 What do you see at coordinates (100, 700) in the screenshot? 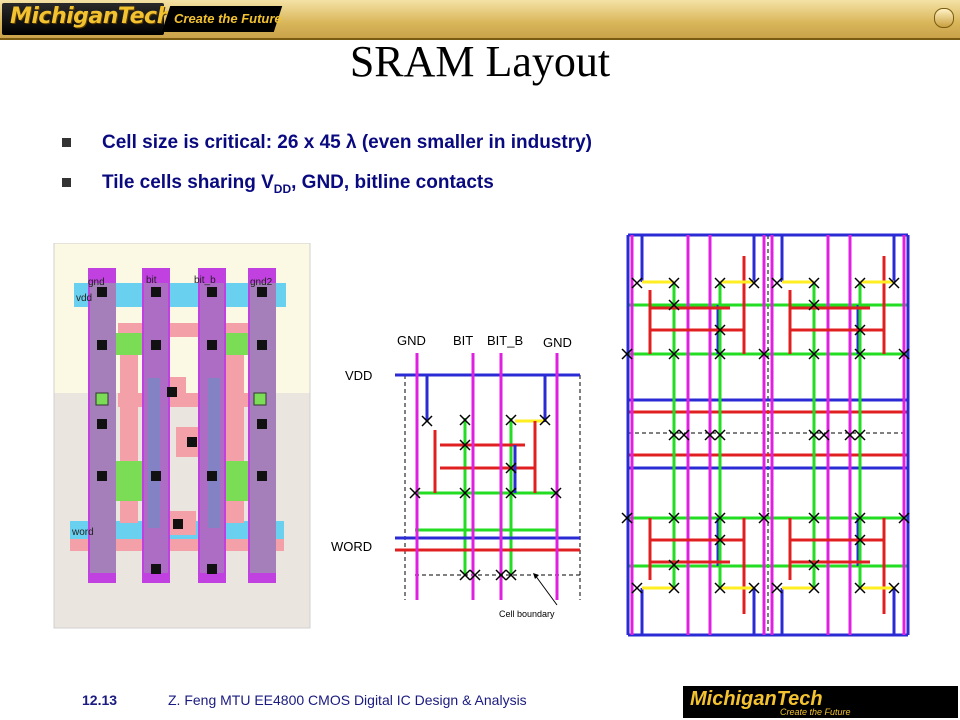
I see `slide-number: 12.13` at bounding box center [100, 700].